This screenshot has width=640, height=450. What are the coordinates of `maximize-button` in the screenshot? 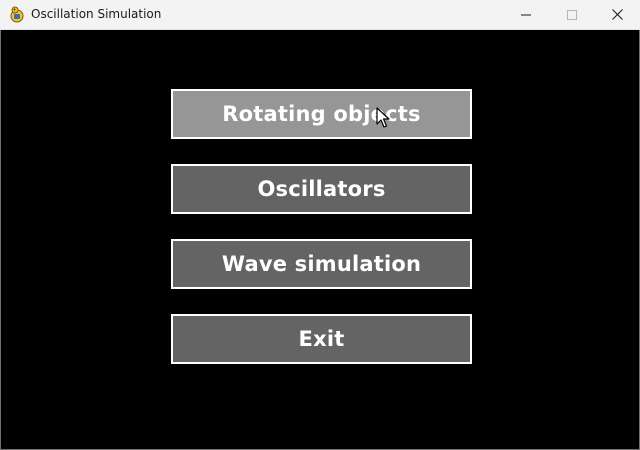 It's located at (572, 14).